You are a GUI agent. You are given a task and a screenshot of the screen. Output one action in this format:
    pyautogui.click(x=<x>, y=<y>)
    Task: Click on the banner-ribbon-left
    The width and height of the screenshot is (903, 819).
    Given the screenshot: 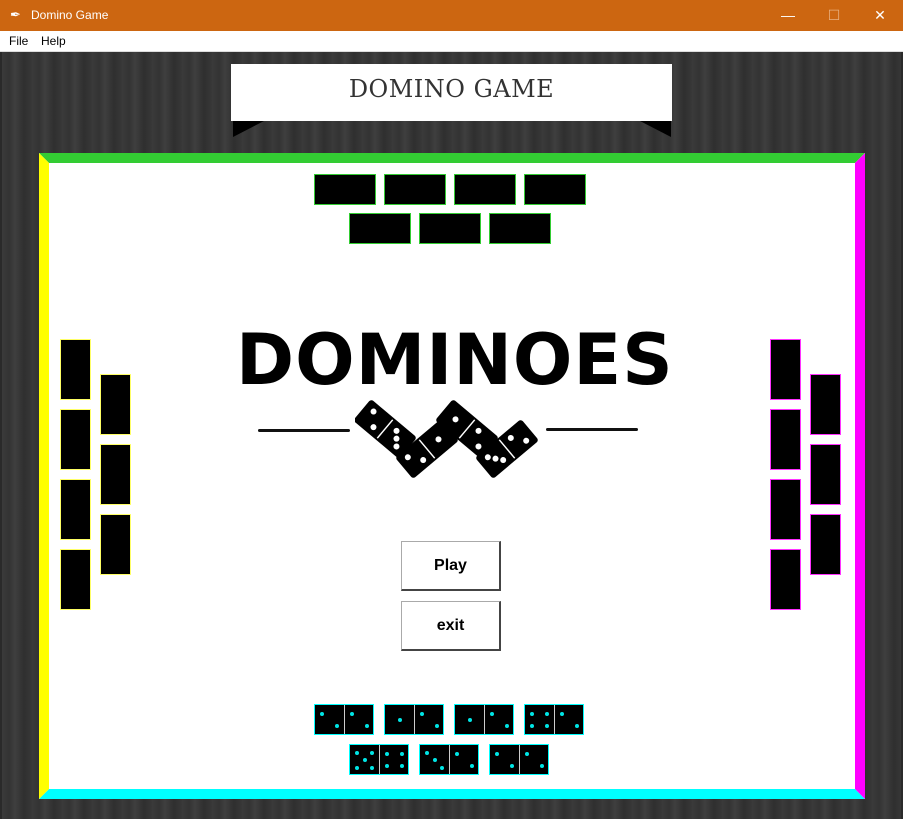 What is the action you would take?
    pyautogui.click(x=248, y=129)
    